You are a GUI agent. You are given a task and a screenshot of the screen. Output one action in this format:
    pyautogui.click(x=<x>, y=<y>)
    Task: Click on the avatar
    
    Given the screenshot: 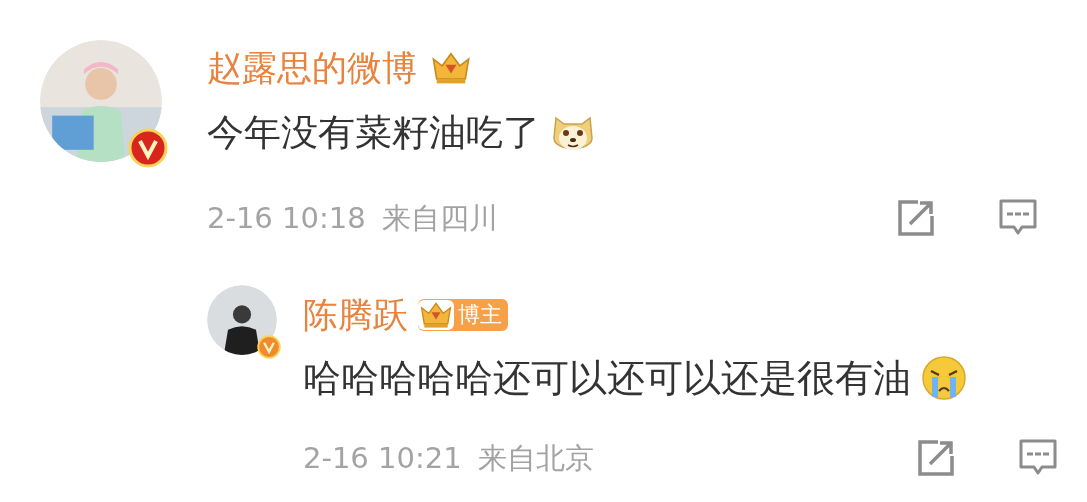 What is the action you would take?
    pyautogui.click(x=242, y=320)
    